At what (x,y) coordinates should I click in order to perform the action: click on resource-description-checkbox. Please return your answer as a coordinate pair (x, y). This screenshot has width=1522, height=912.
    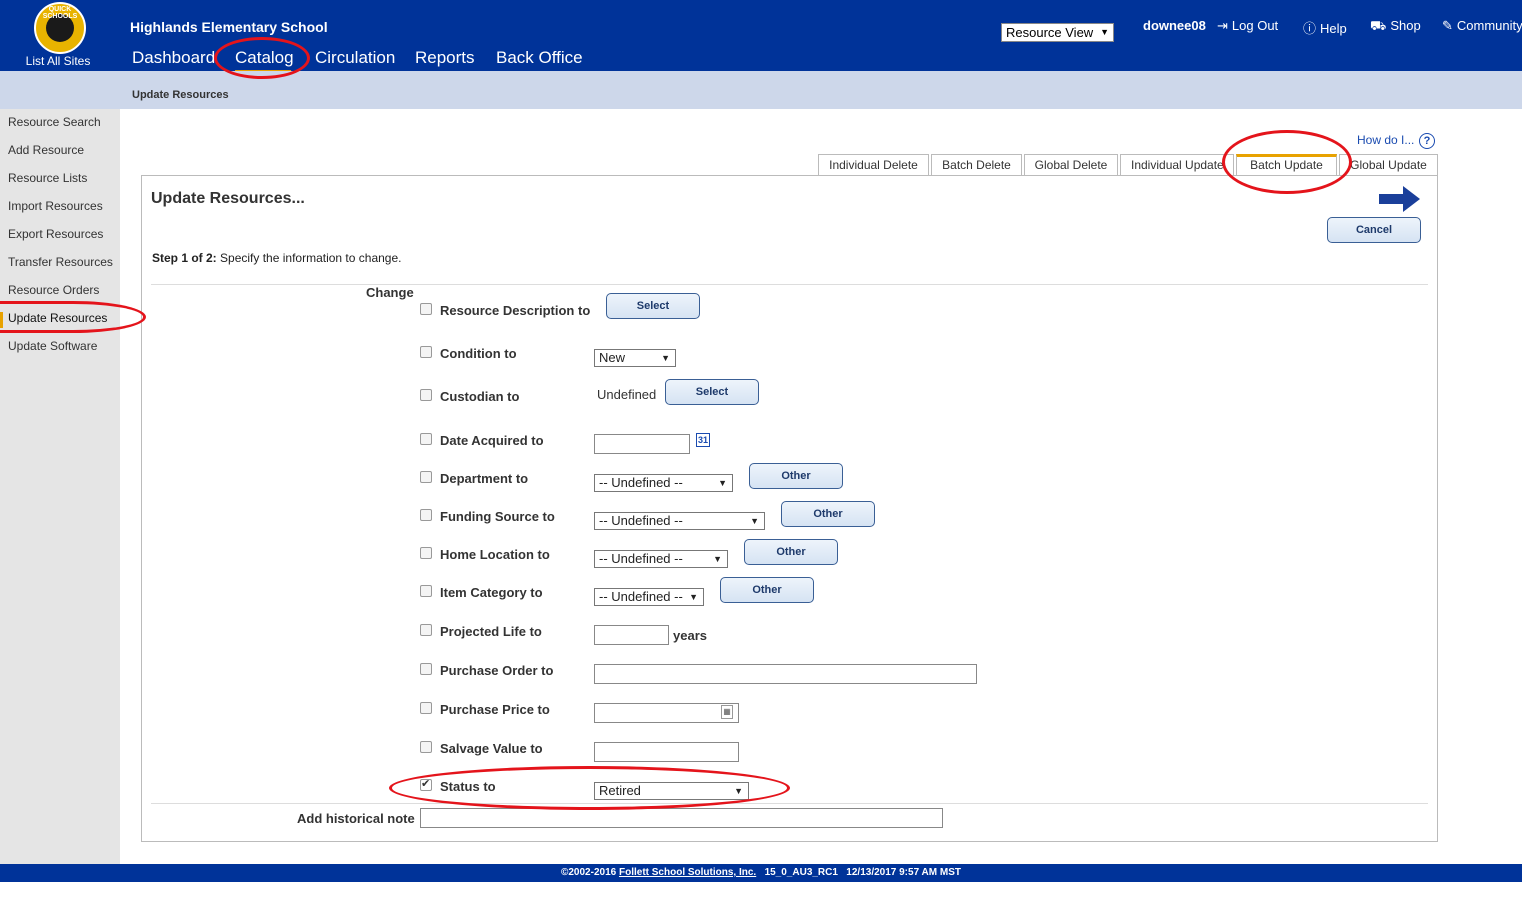
    Looking at the image, I should click on (426, 309).